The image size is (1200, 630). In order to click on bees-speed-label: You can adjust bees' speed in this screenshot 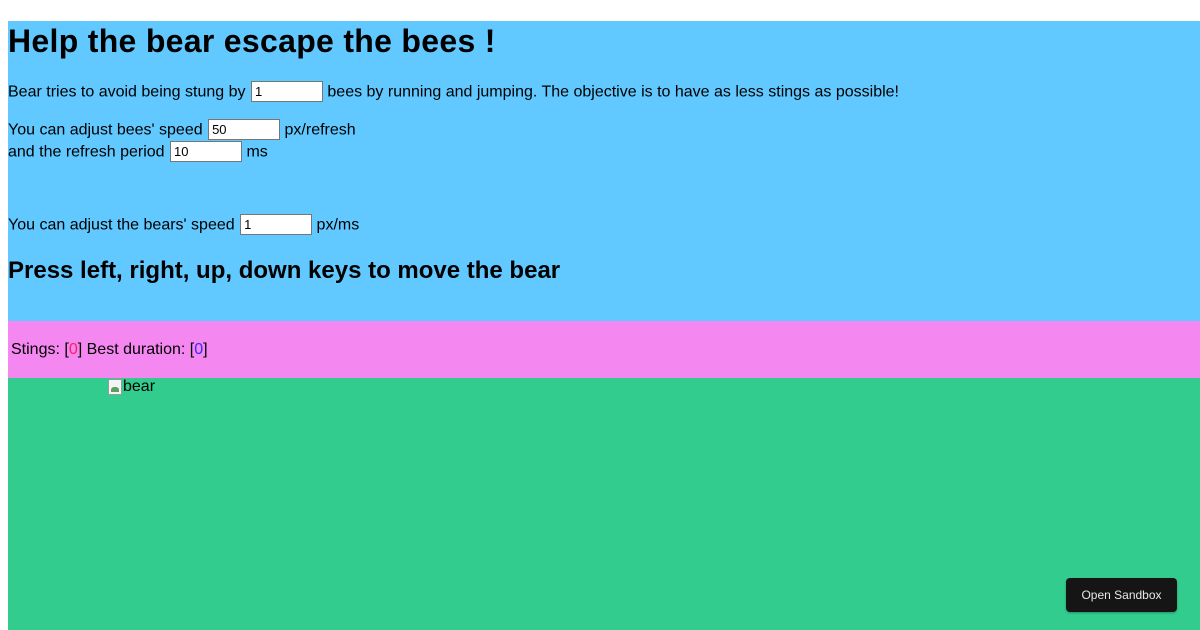, I will do `click(105, 130)`.